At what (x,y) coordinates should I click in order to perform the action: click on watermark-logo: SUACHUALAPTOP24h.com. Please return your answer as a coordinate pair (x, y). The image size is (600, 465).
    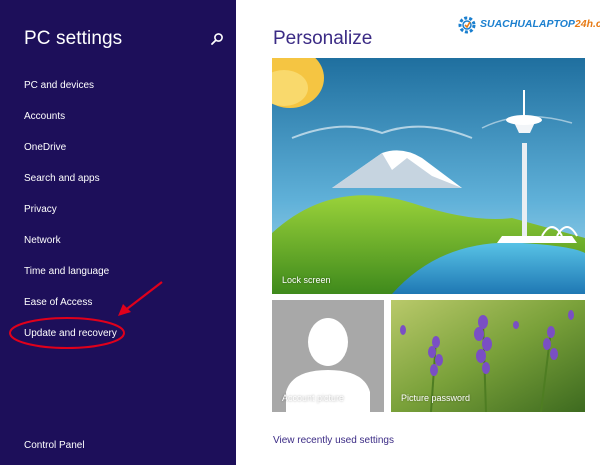
    Looking at the image, I should click on (528, 26).